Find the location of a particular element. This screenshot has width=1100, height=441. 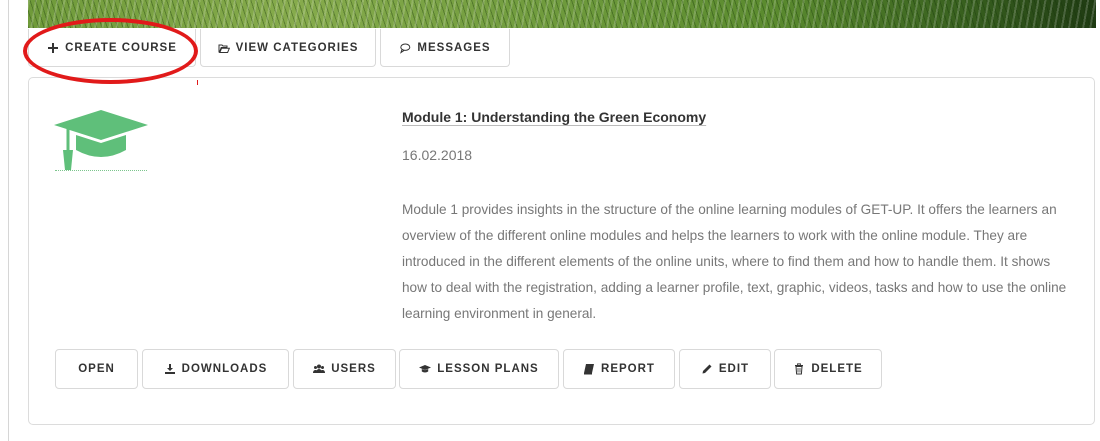

view-categories-button: VIEW CATEGORIES is located at coordinates (288, 48).